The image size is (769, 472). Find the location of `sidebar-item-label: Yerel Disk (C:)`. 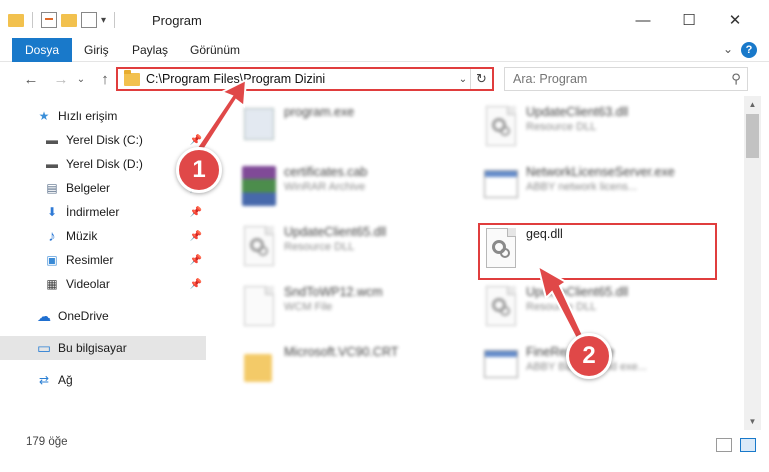

sidebar-item-label: Yerel Disk (C:) is located at coordinates (104, 140).